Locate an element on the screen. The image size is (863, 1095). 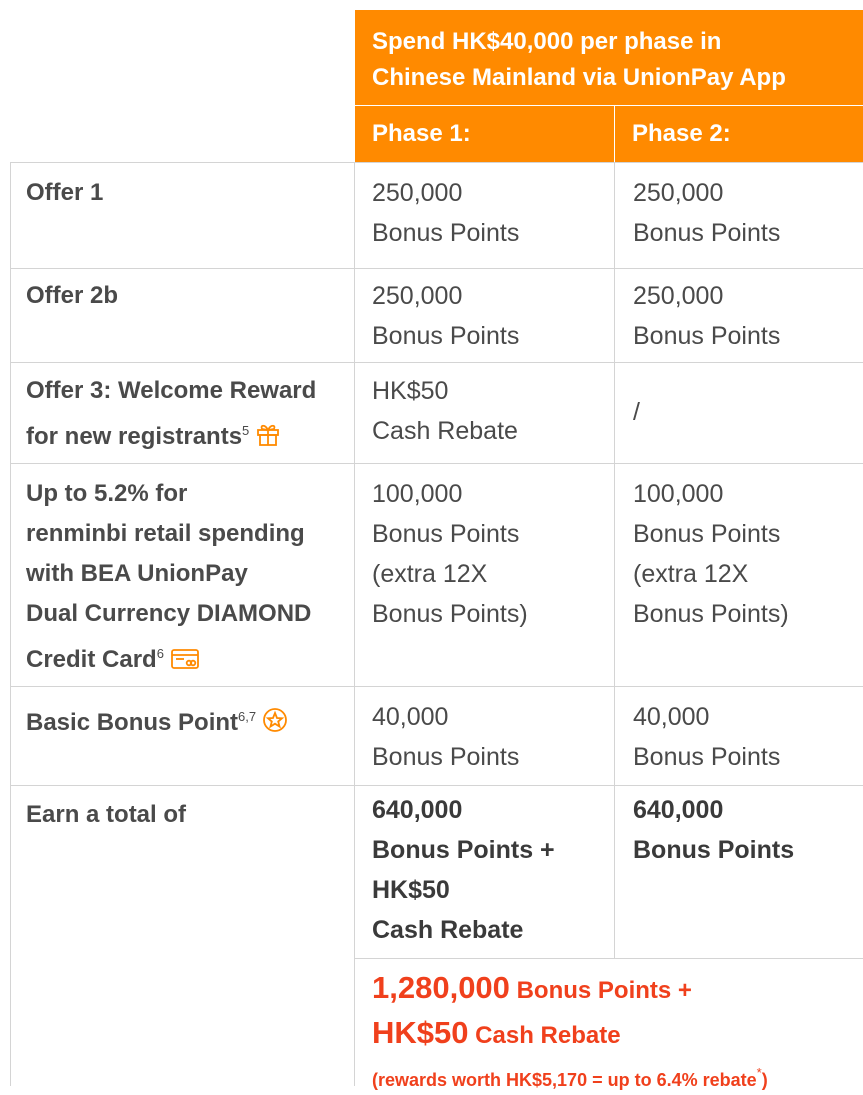
table-left-border is located at coordinates (10, 624).